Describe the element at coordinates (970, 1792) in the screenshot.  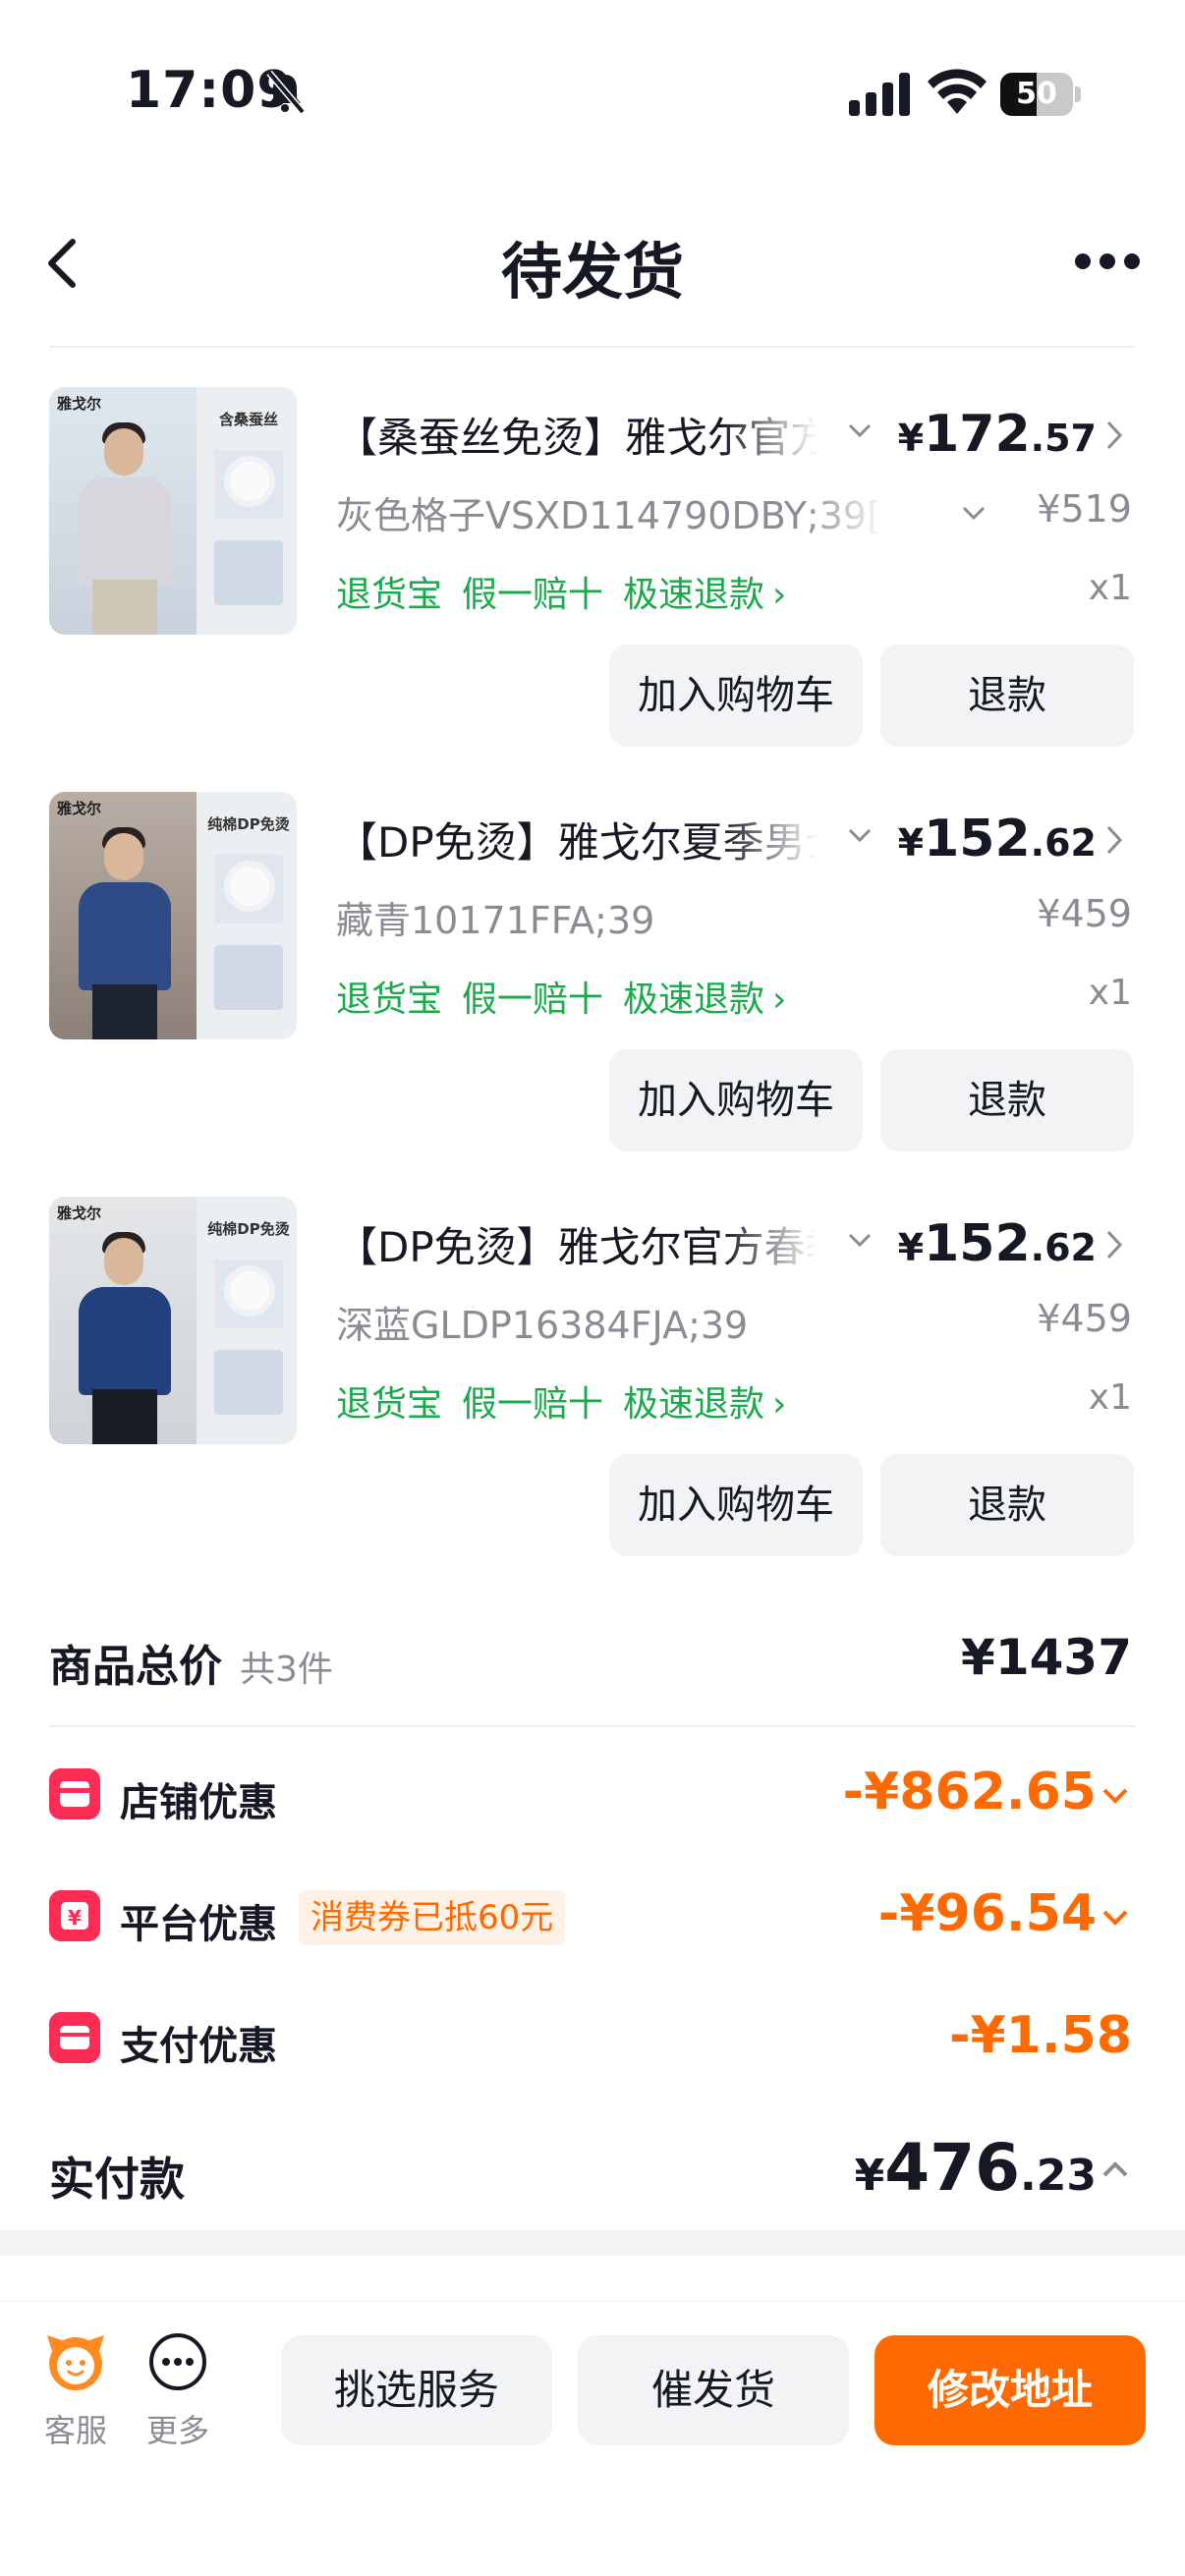
I see `store-discount-value: -¥862.65` at that location.